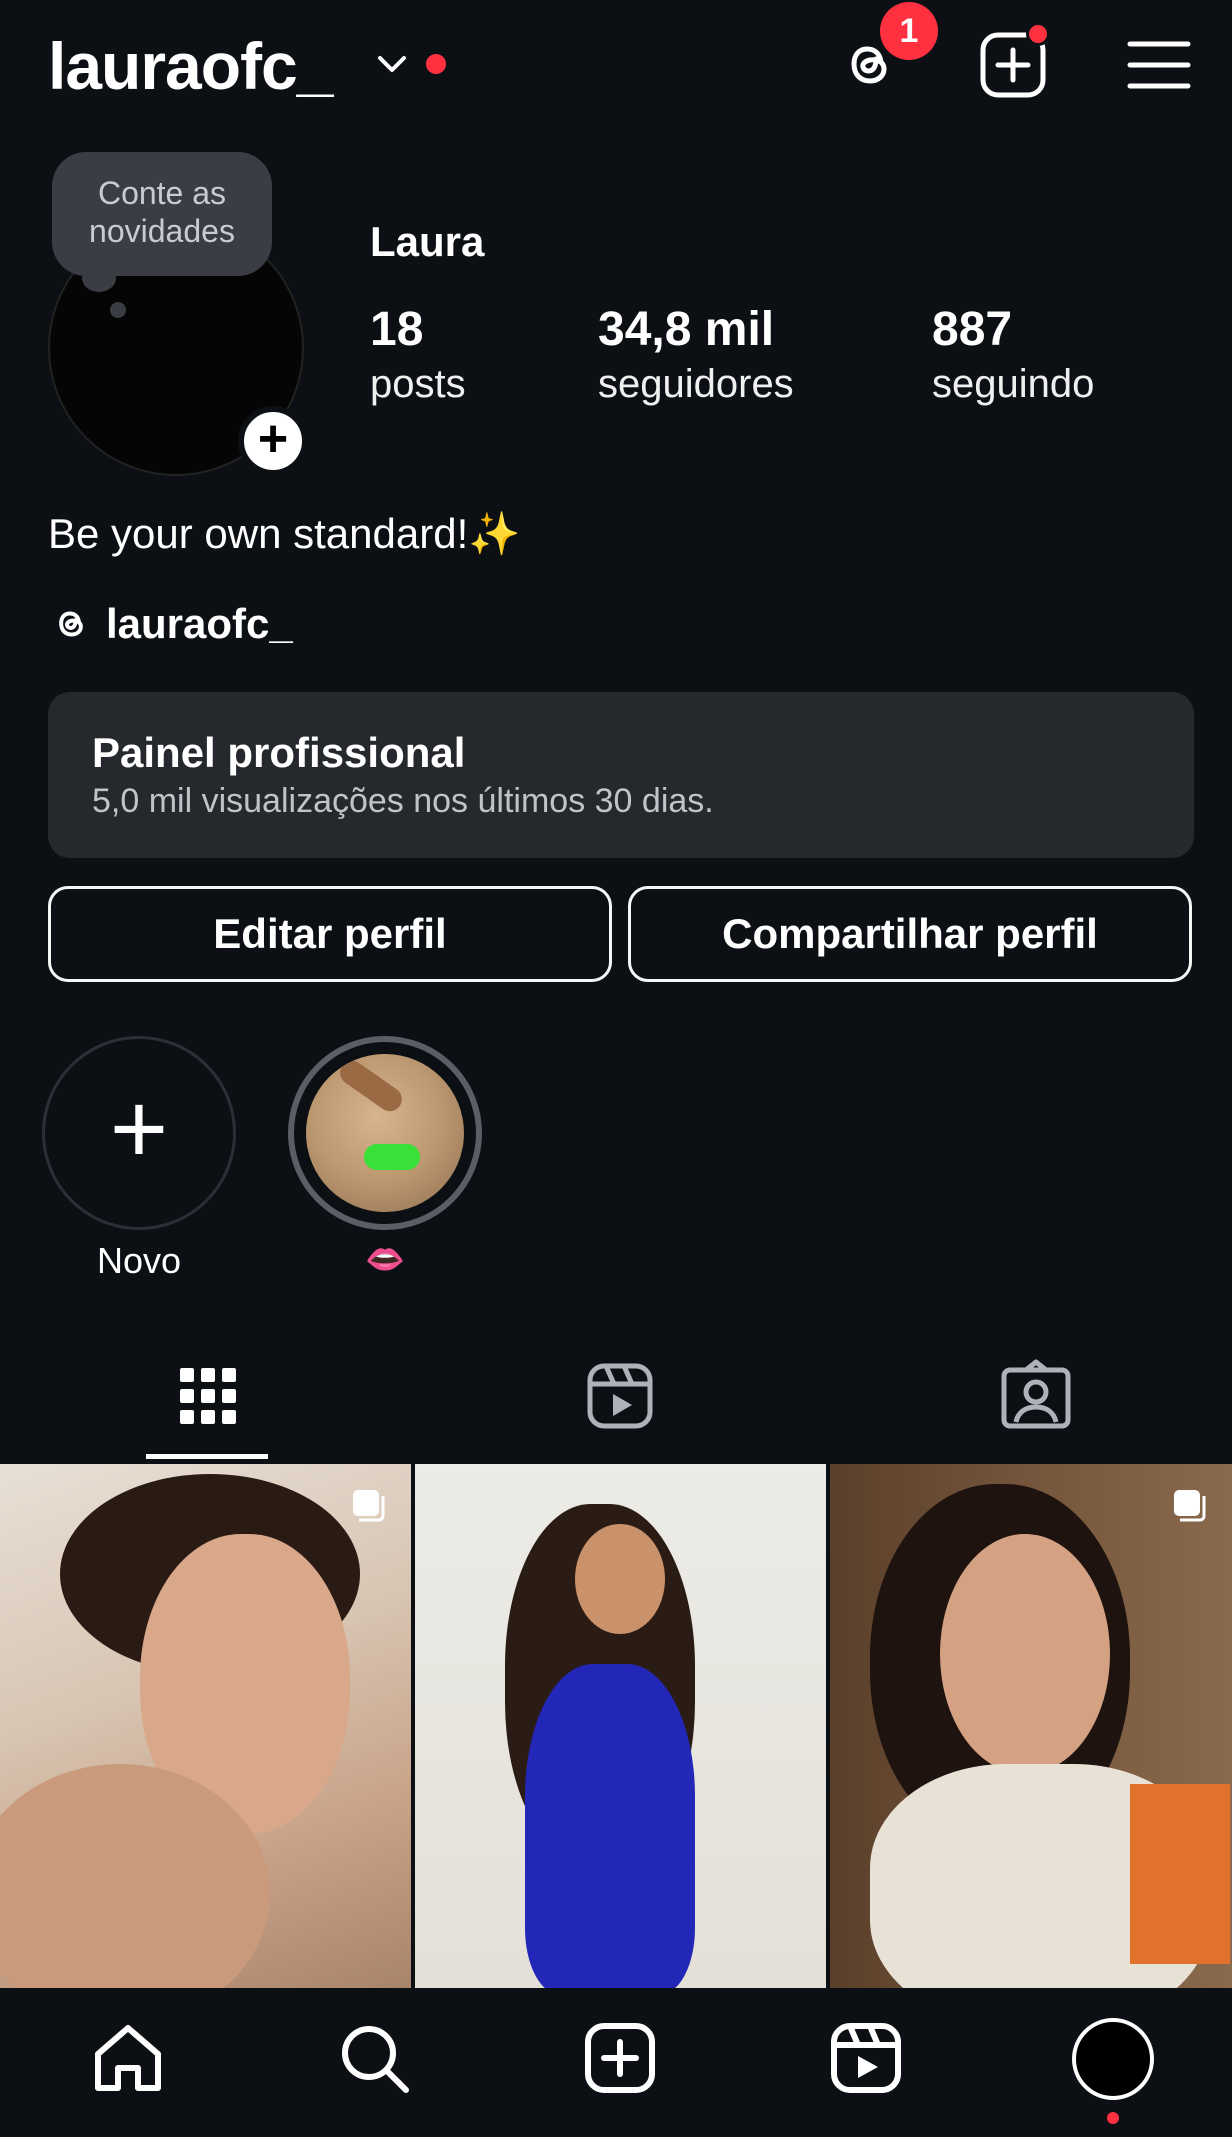 The height and width of the screenshot is (2137, 1232). Describe the element at coordinates (866, 2058) in the screenshot. I see `reels-nav-icon` at that location.